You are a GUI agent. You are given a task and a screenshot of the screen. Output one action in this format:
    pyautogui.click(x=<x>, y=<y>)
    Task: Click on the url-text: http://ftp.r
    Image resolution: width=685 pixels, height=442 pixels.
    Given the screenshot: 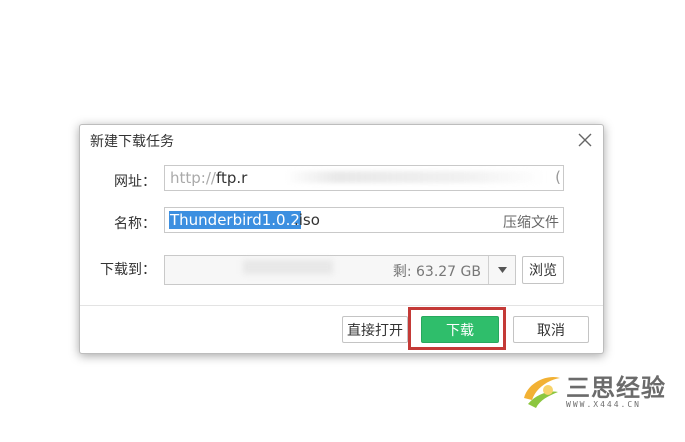 What is the action you would take?
    pyautogui.click(x=208, y=178)
    